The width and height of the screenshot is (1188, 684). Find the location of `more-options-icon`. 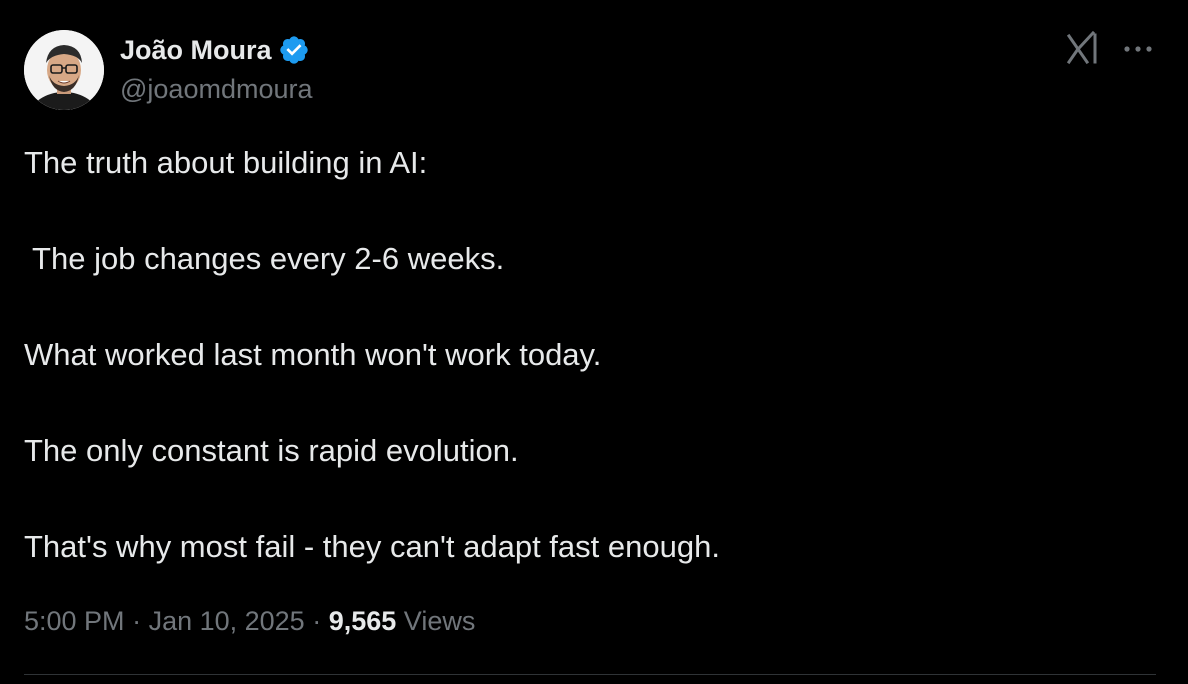

more-options-icon is located at coordinates (1138, 49).